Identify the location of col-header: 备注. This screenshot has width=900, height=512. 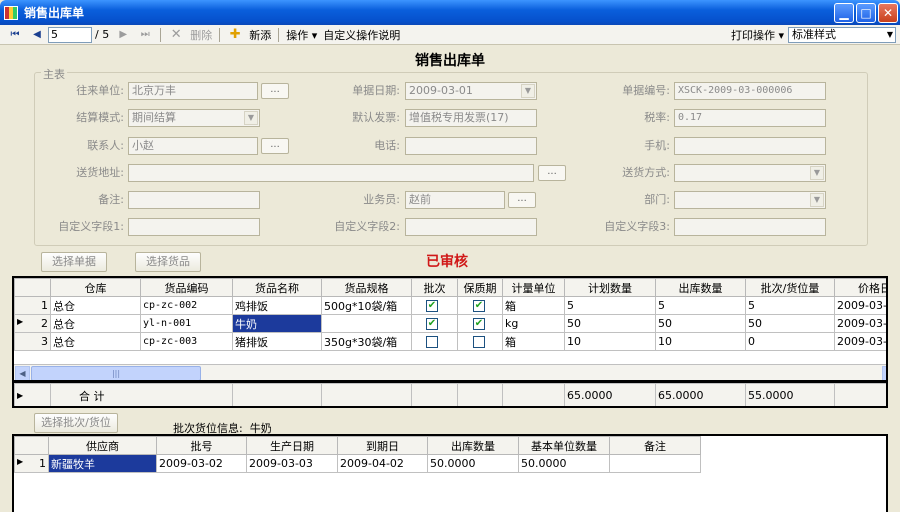
(655, 445).